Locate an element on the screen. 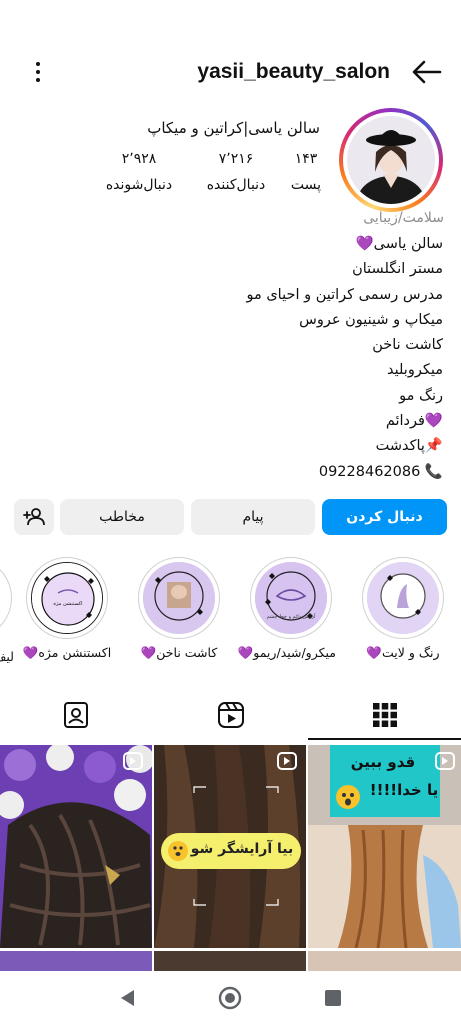  reels-icon is located at coordinates (231, 715).